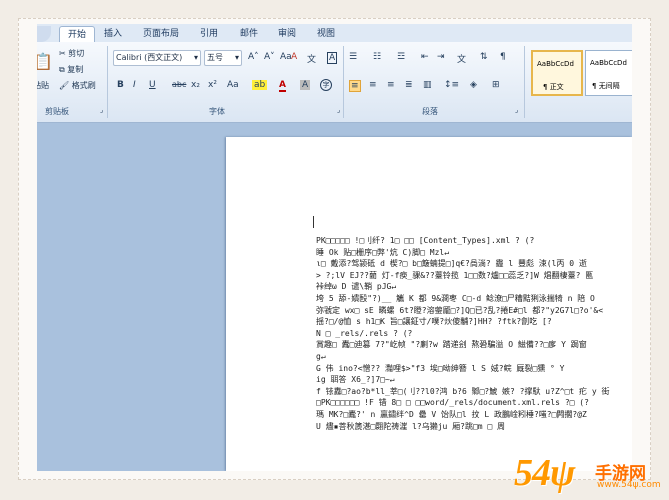 This screenshot has width=669, height=500. Describe the element at coordinates (269, 57) in the screenshot. I see `shrink-font-icon: A˅` at that location.